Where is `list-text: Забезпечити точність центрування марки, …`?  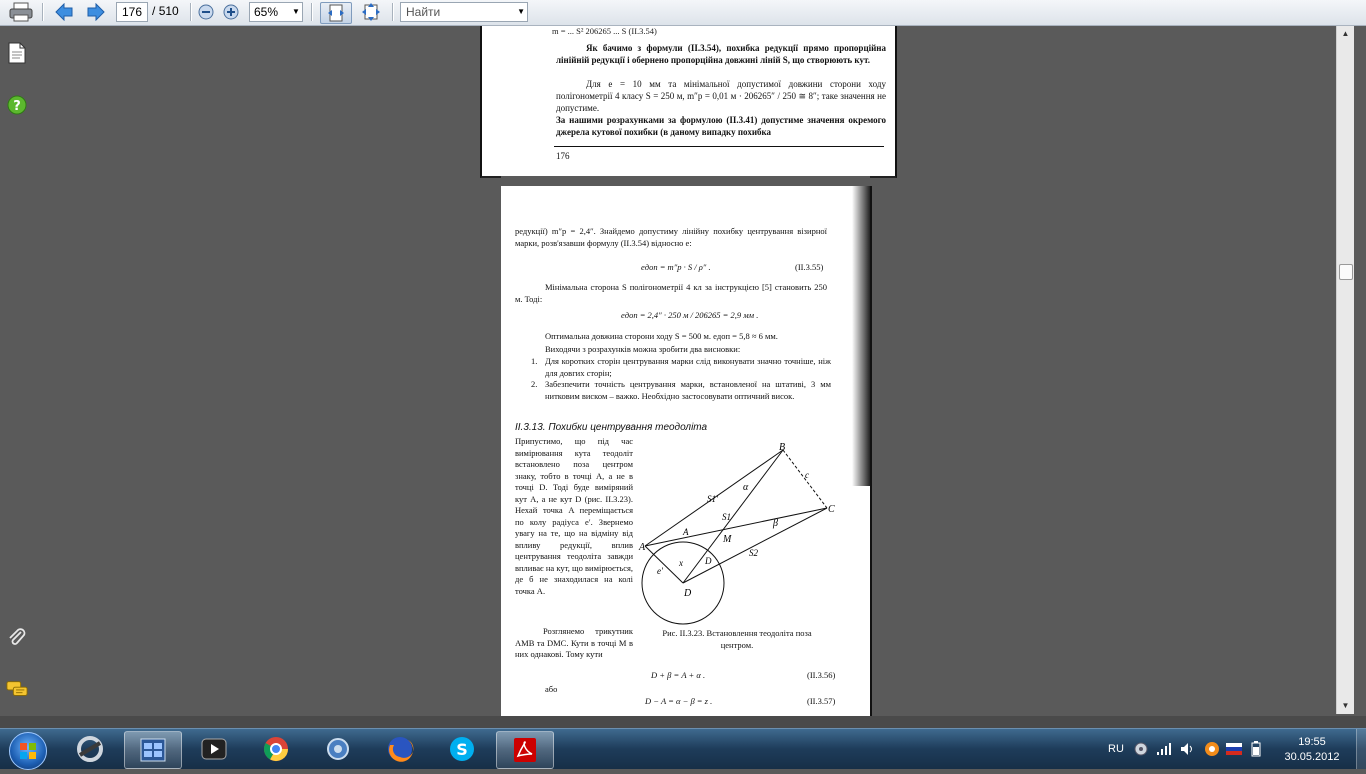
list-text: Забезпечити точність центрування марки, … is located at coordinates (688, 390).